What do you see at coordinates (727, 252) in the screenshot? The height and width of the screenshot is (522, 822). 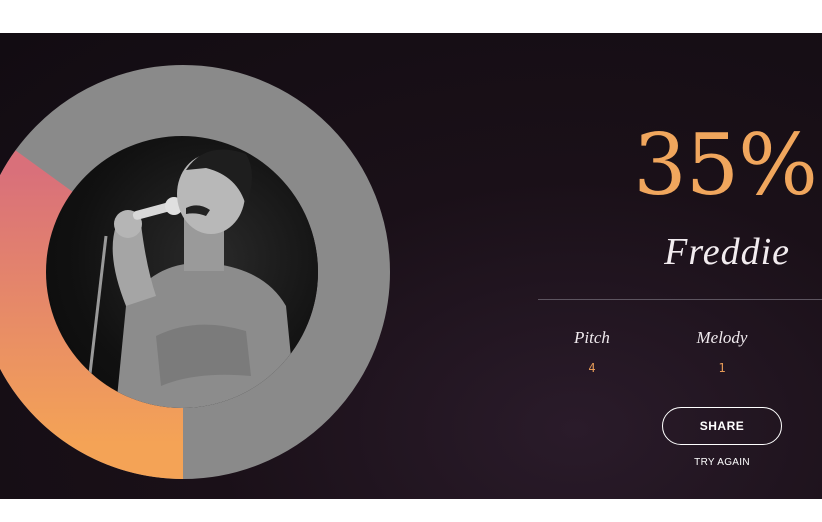 I see `artist-name: Freddie` at bounding box center [727, 252].